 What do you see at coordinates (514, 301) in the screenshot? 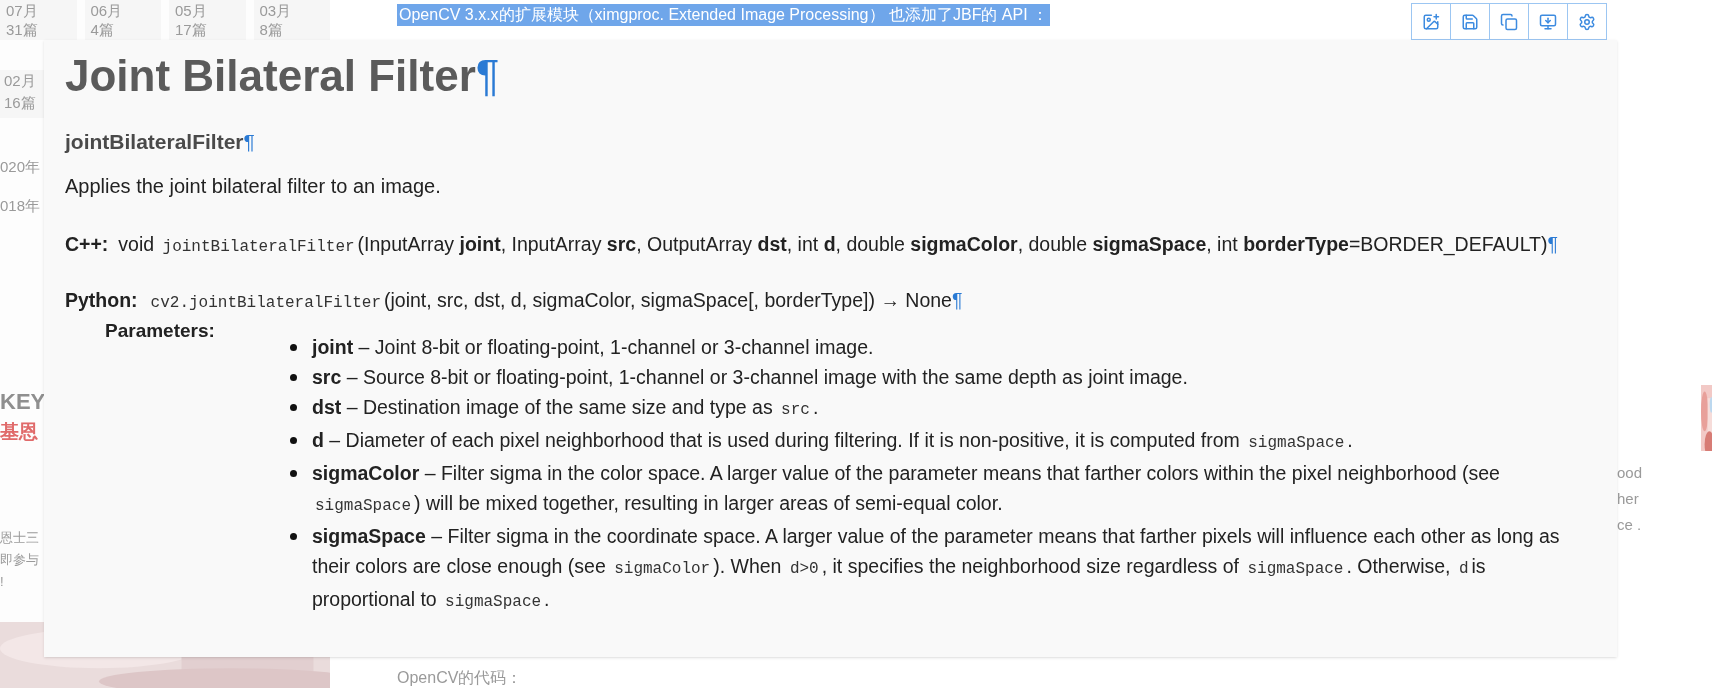
I see `python-signature: Python: cv2.jointBilateralFilter(joint, src, dst, d, sigmaColor, sigmaSpace[, borderType]) → None¶` at bounding box center [514, 301].